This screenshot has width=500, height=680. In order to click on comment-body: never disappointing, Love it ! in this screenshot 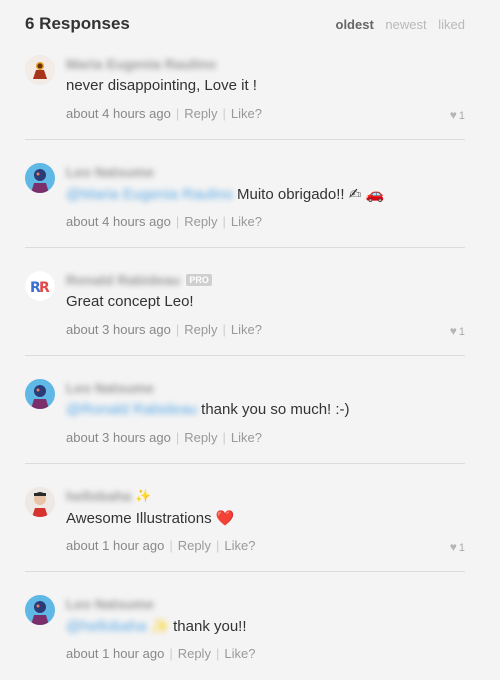, I will do `click(161, 85)`.